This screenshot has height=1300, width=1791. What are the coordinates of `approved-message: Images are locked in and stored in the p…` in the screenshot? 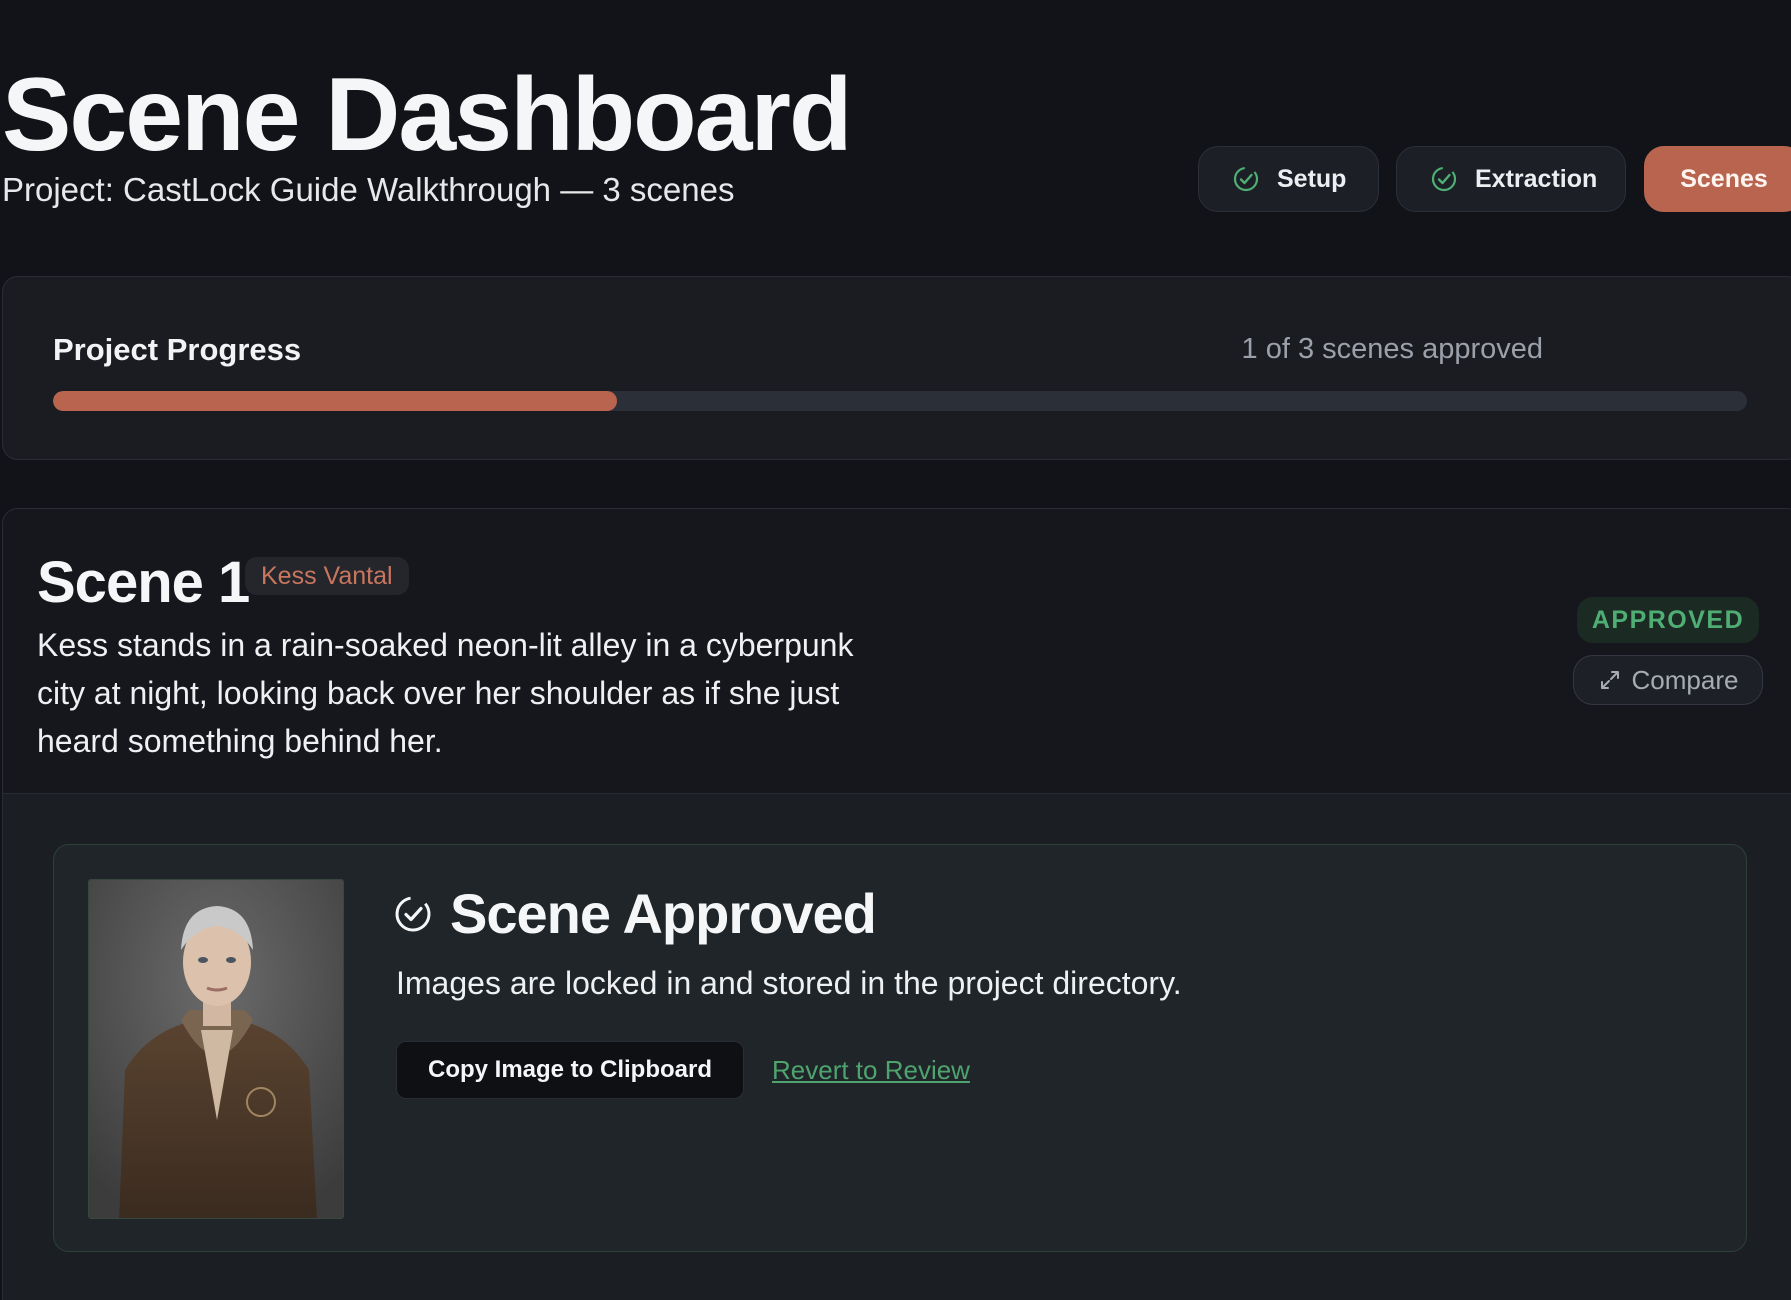 It's located at (789, 983).